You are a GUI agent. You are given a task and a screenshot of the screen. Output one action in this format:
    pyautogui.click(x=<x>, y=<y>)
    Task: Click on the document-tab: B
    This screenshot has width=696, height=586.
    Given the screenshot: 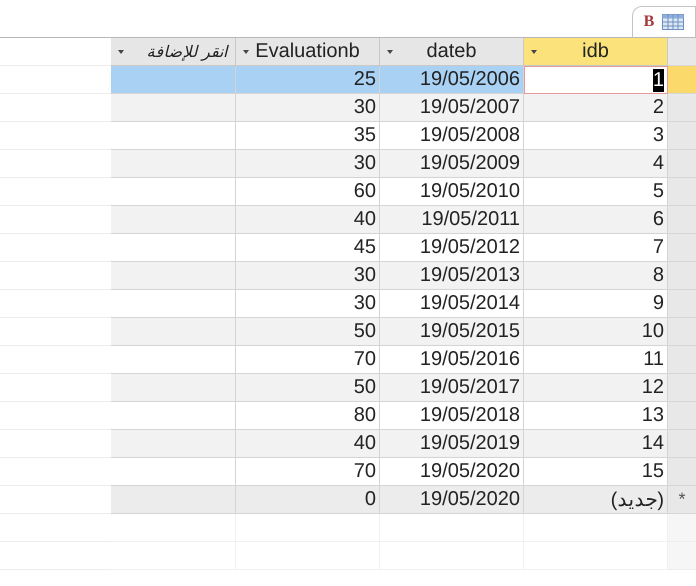 What is the action you would take?
    pyautogui.click(x=664, y=21)
    